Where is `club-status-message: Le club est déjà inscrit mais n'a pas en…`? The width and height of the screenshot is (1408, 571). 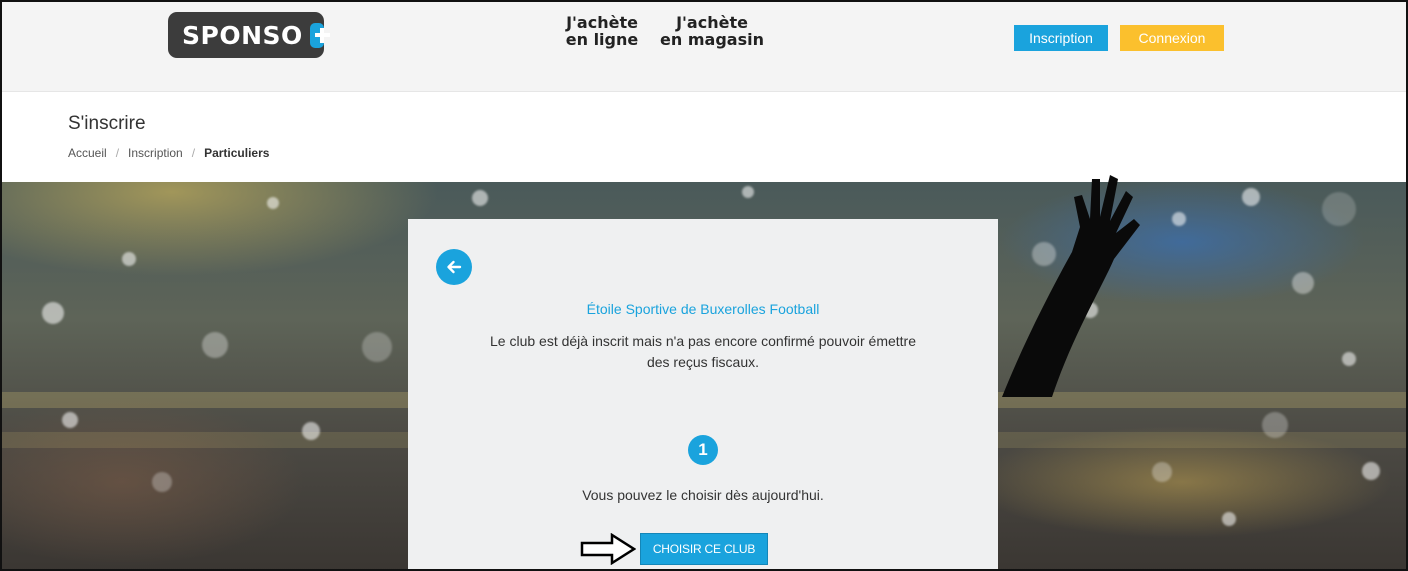
club-status-message: Le club est déjà inscrit mais n'a pas en… is located at coordinates (703, 351).